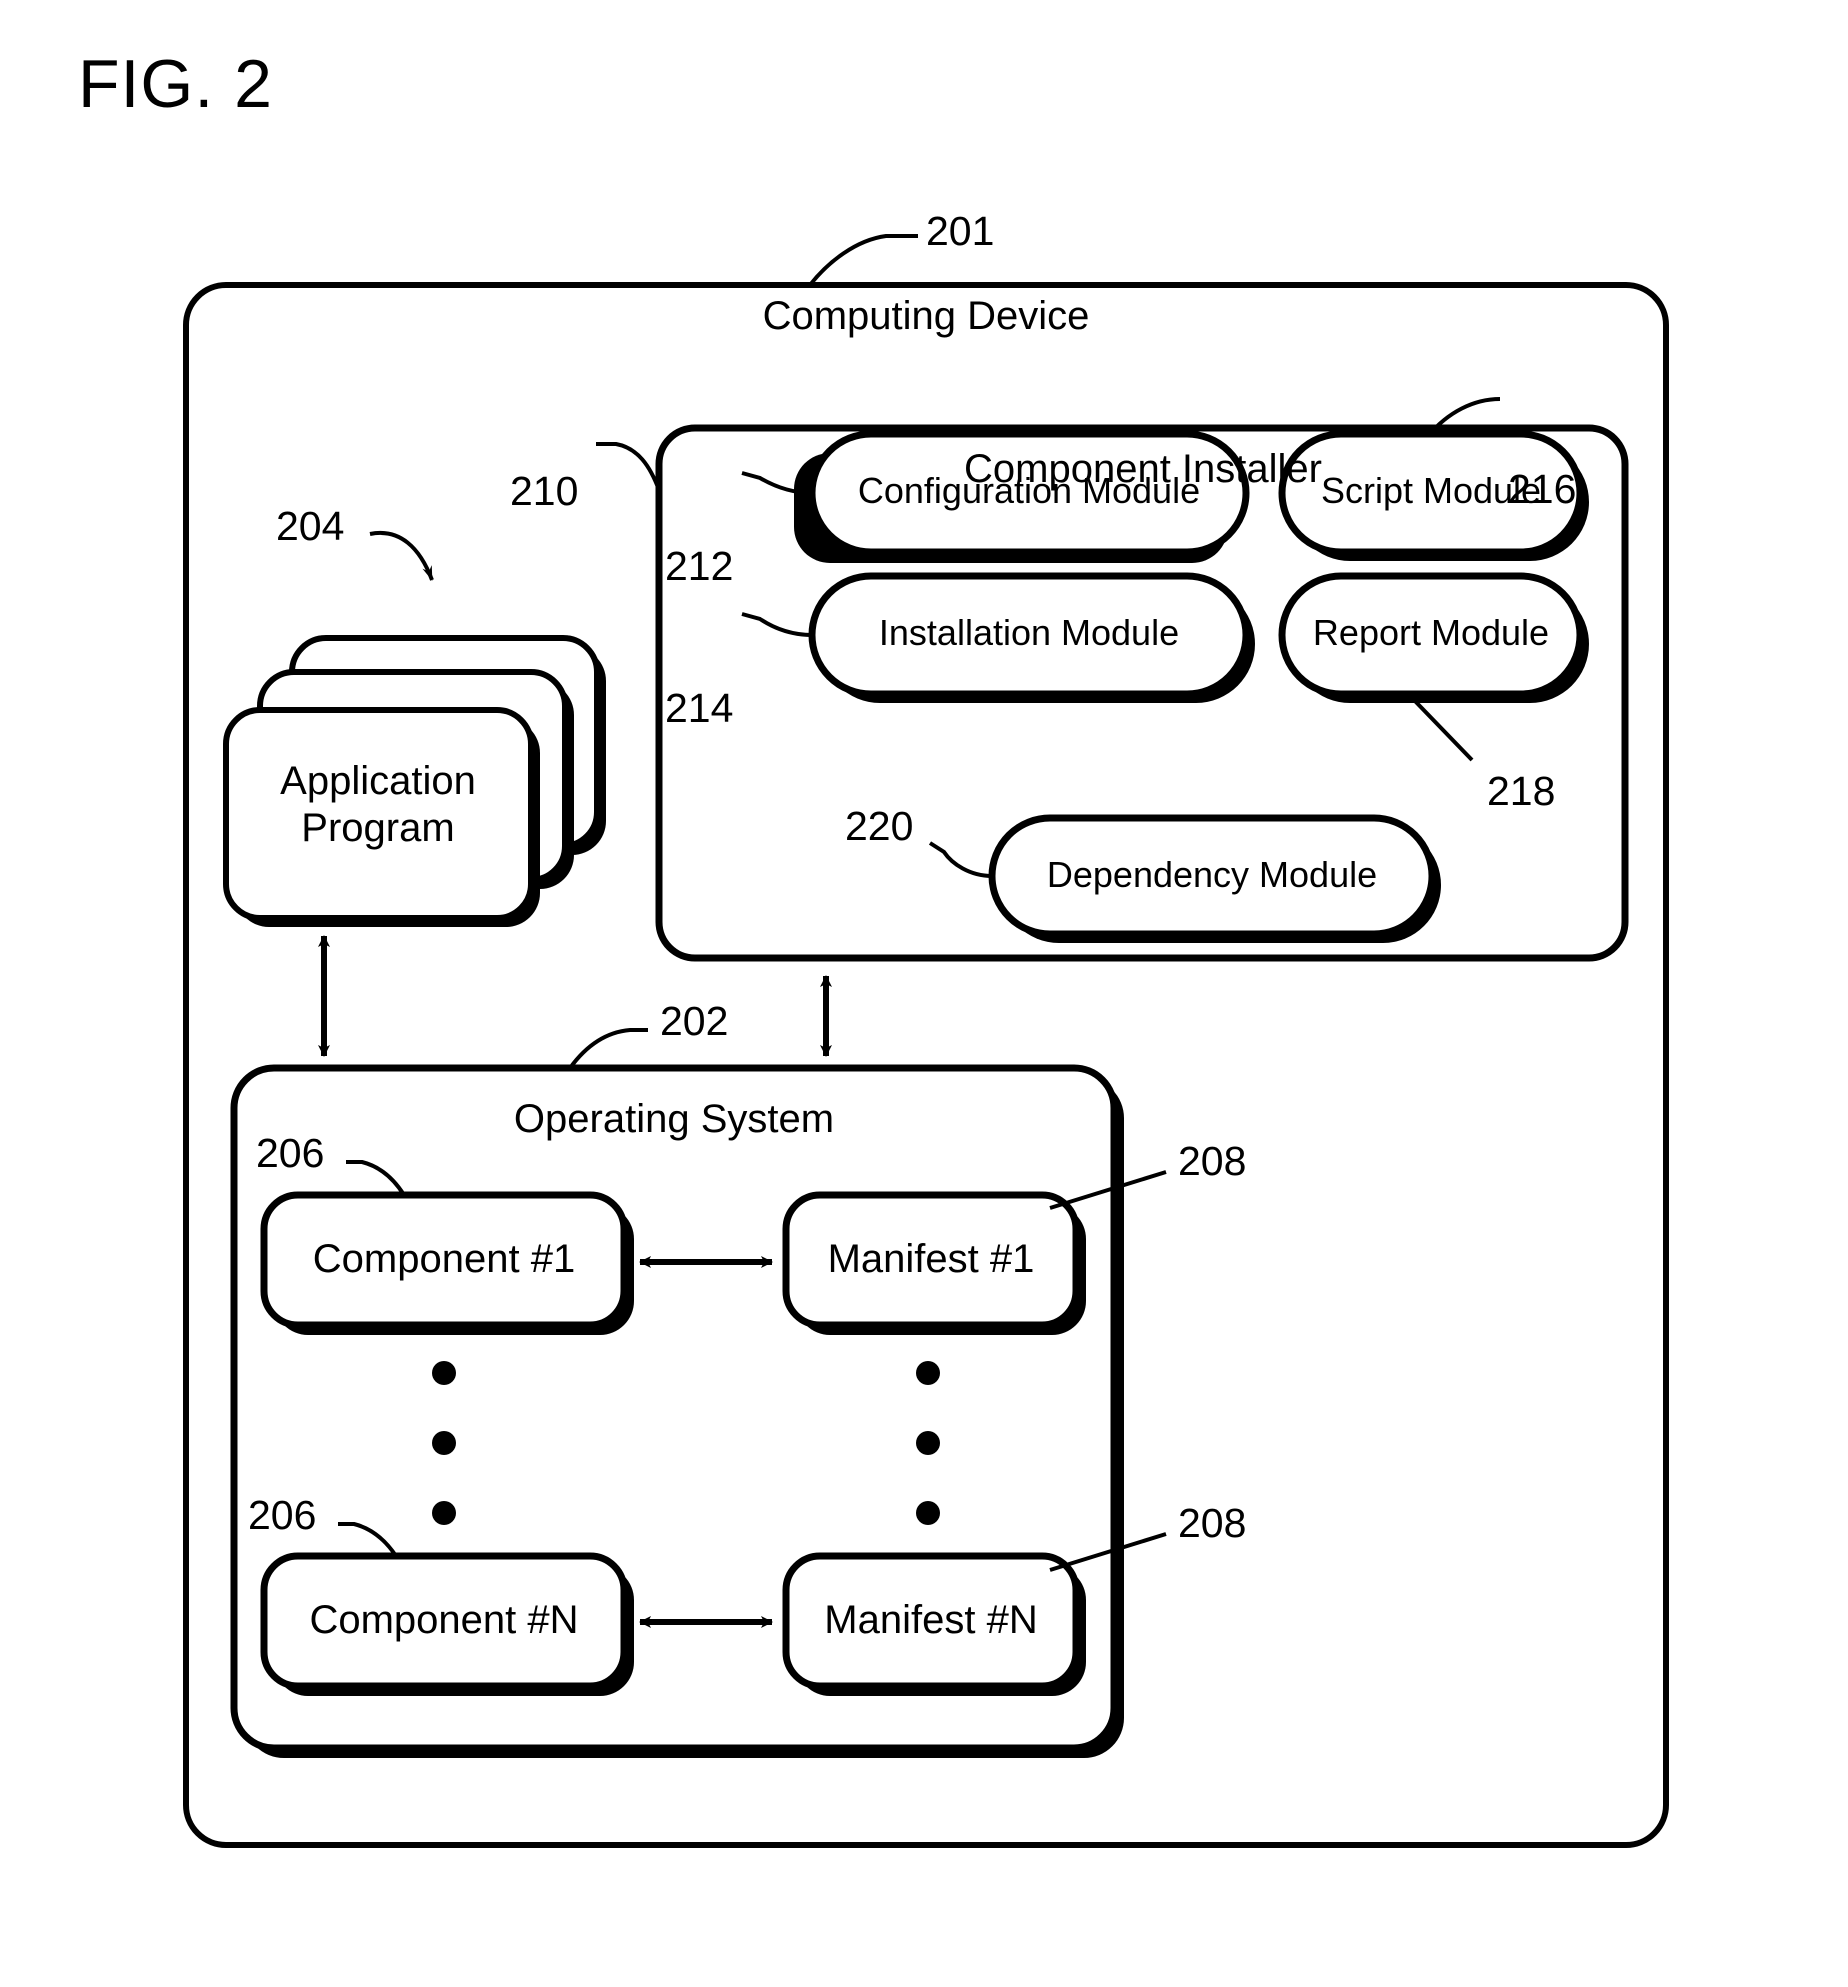  I want to click on ref-204: 204, so click(310, 526).